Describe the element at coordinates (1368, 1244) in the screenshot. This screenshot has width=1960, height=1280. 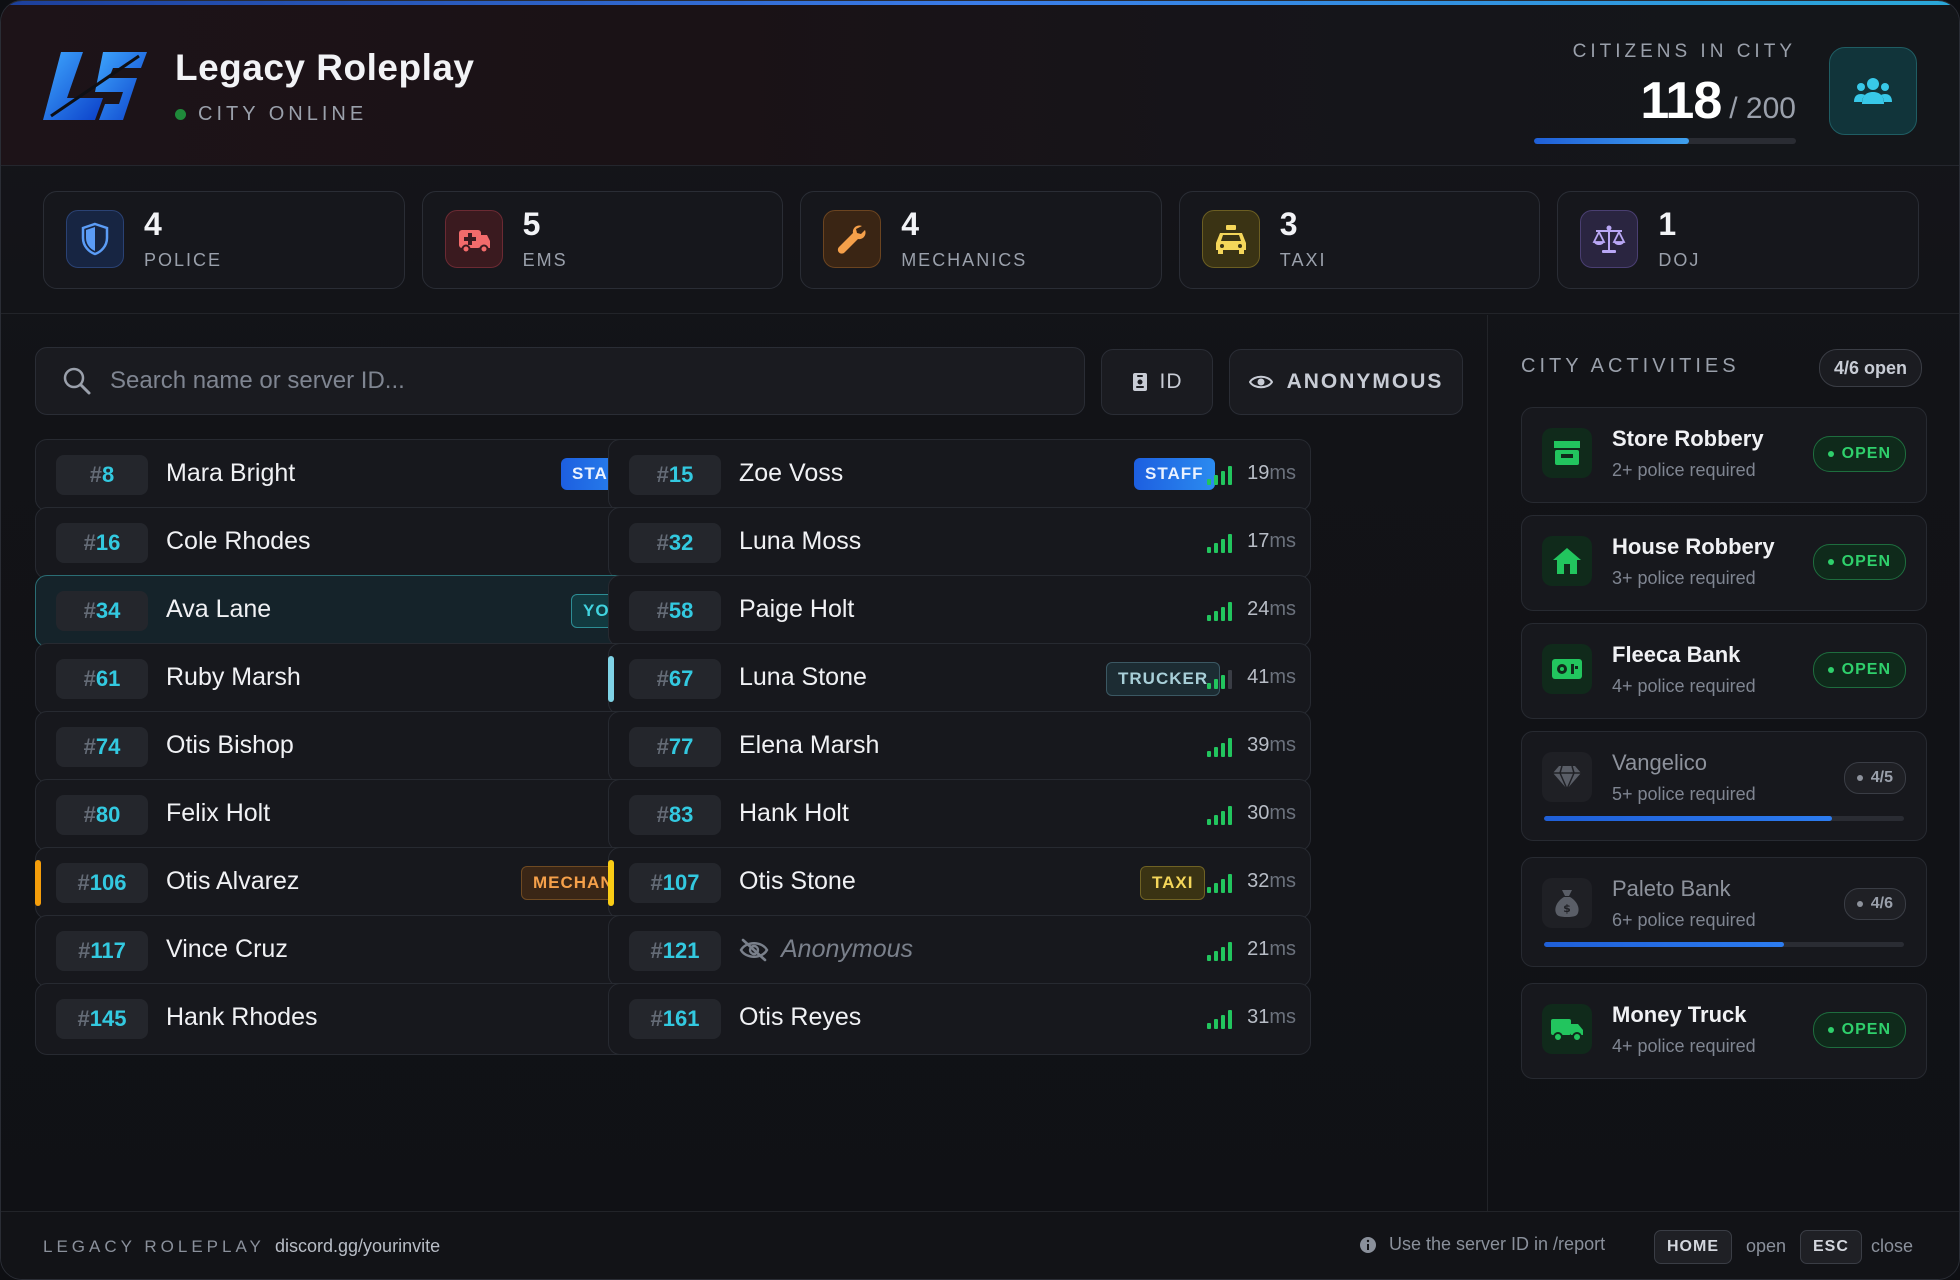
I see `info-icon` at that location.